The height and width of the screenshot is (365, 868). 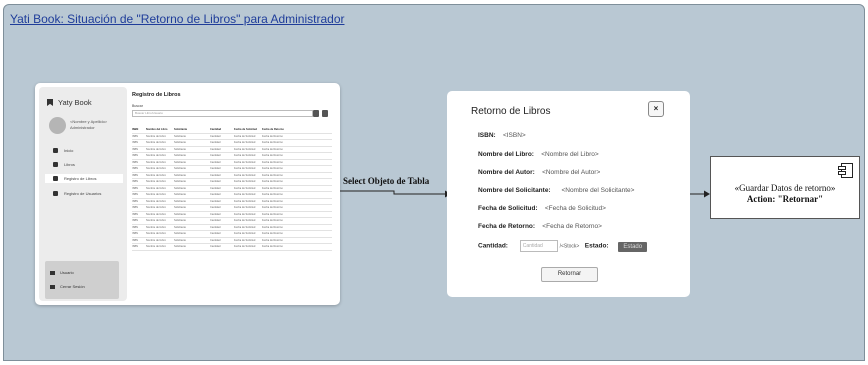 I want to click on field-value: <Fecha de Retorno>, so click(x=572, y=226).